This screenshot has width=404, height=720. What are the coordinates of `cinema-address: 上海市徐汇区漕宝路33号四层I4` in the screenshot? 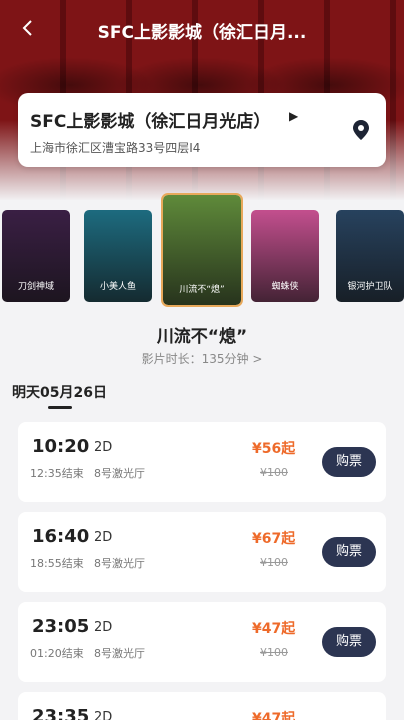 It's located at (115, 148).